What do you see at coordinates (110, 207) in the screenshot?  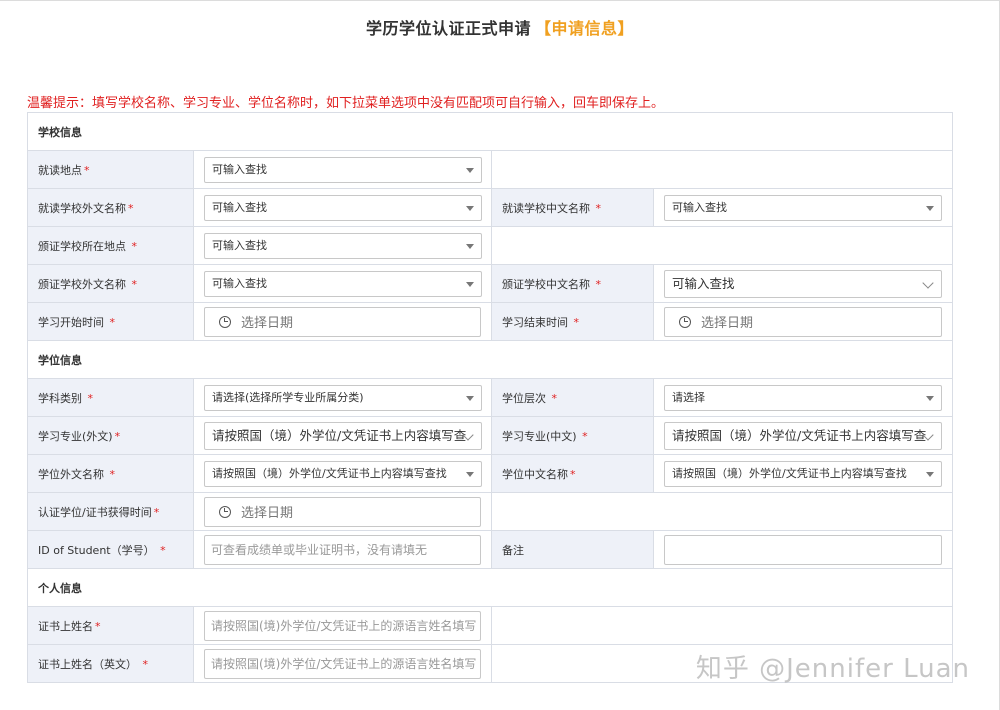 I see `school-foreign-name-label: 就读学校外文名称 *` at bounding box center [110, 207].